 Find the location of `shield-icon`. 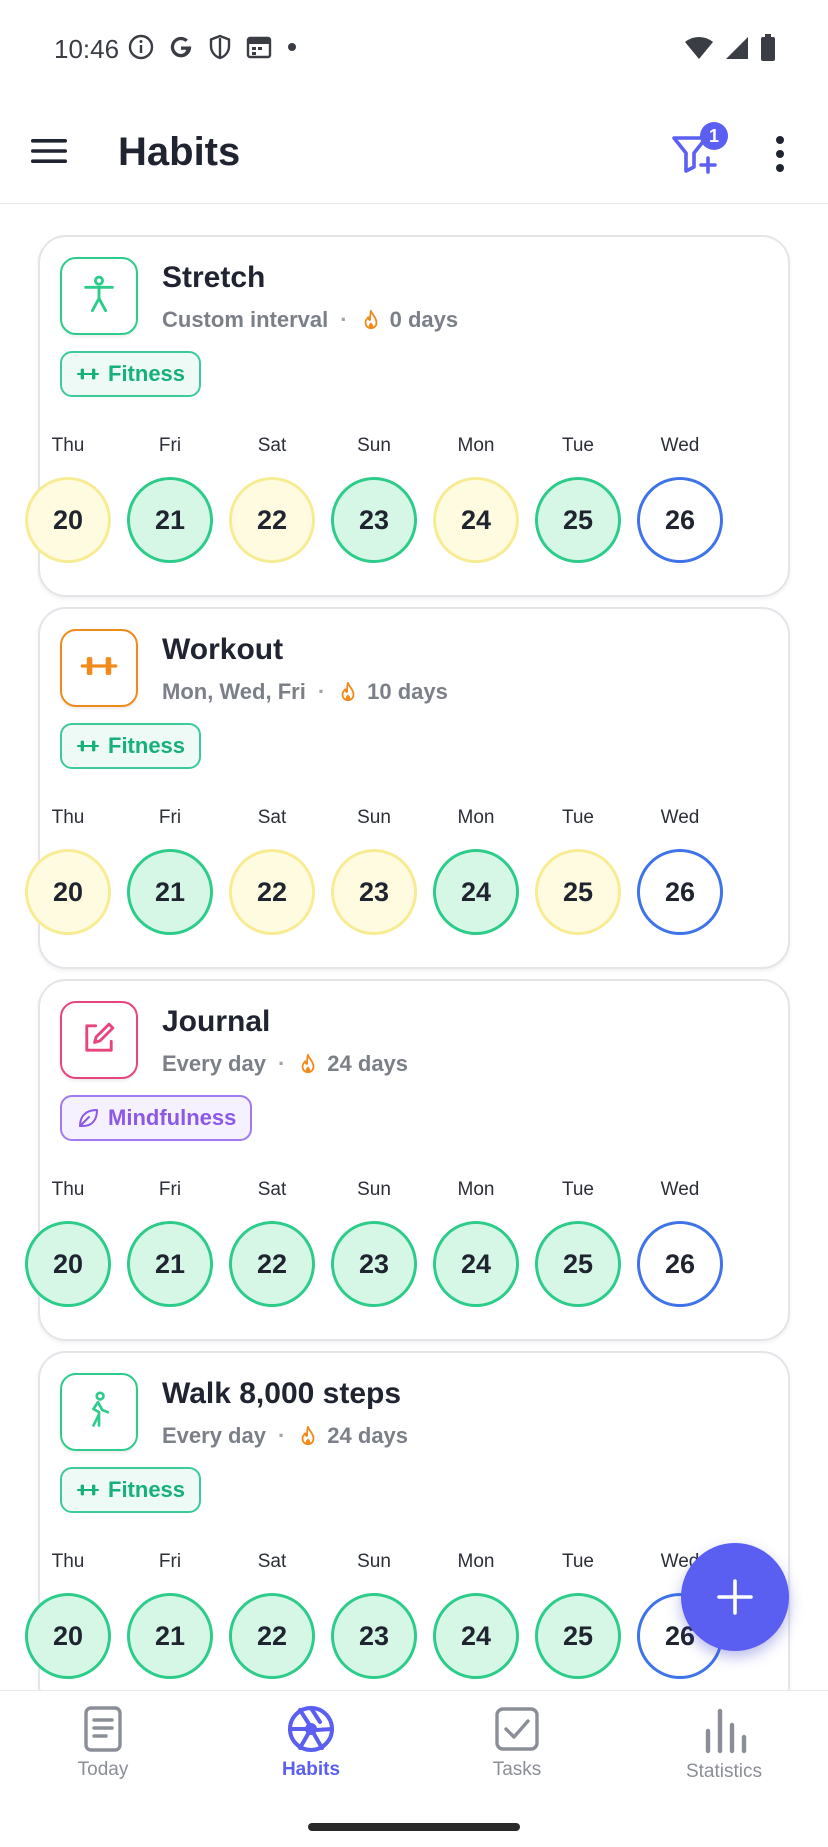

shield-icon is located at coordinates (220, 47).